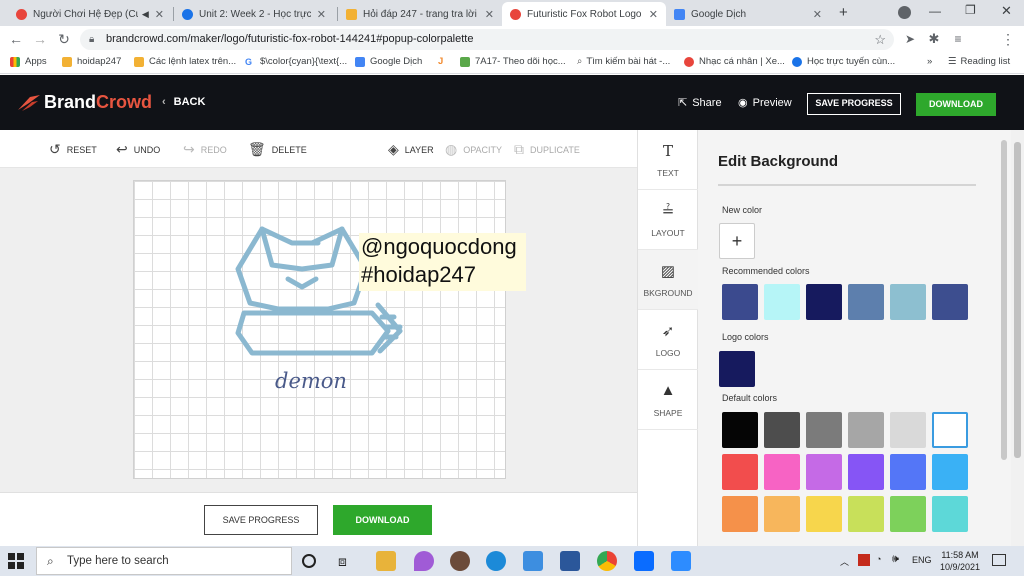 Image resolution: width=1024 pixels, height=576 pixels. Describe the element at coordinates (547, 149) in the screenshot. I see `duplicate-button: ⧉ DUPLICATE` at that location.